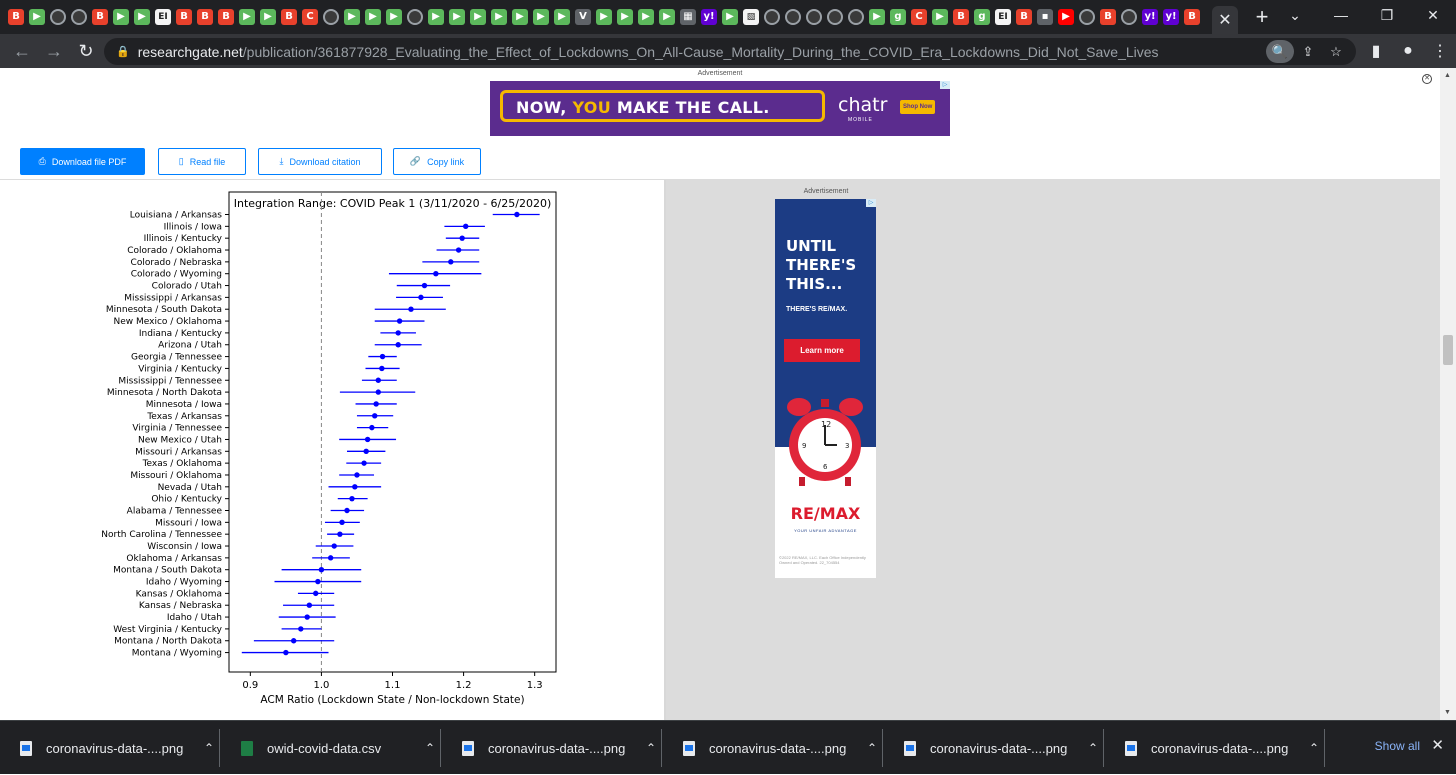 Image resolution: width=1456 pixels, height=775 pixels. I want to click on side-panel-icon: ▮, so click(1376, 51).